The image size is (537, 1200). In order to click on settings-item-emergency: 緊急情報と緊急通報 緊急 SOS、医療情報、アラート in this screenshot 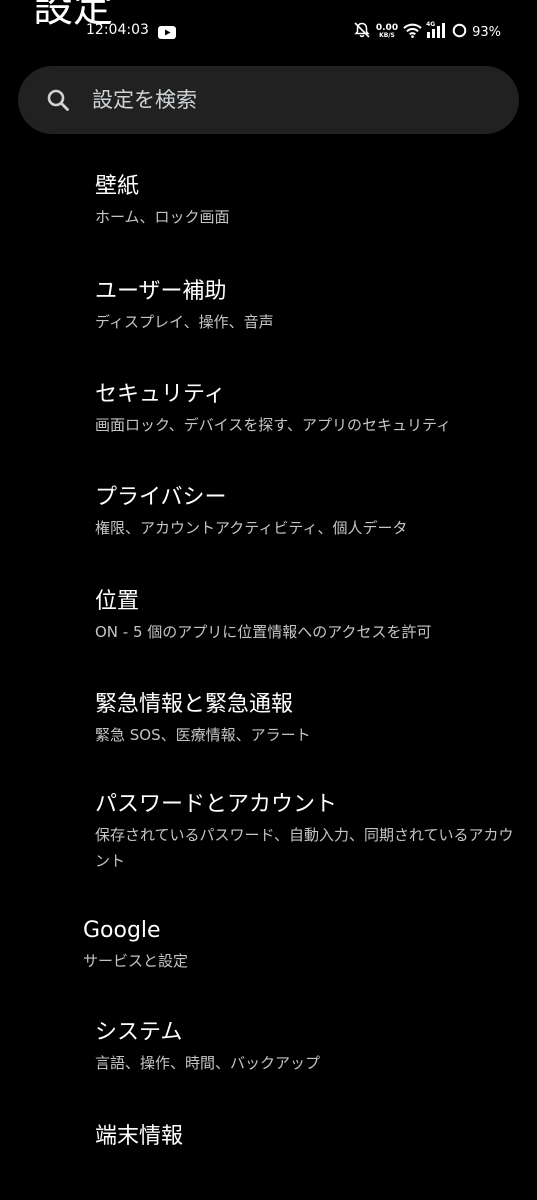, I will do `click(310, 719)`.